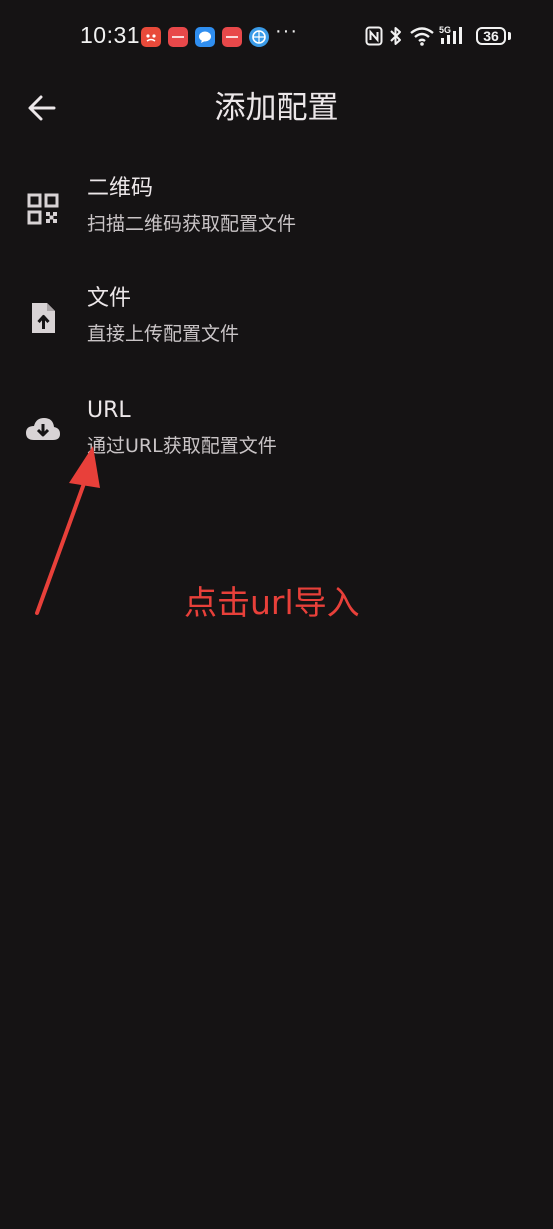  I want to click on option-subtitle: 直接上传配置文件, so click(163, 334).